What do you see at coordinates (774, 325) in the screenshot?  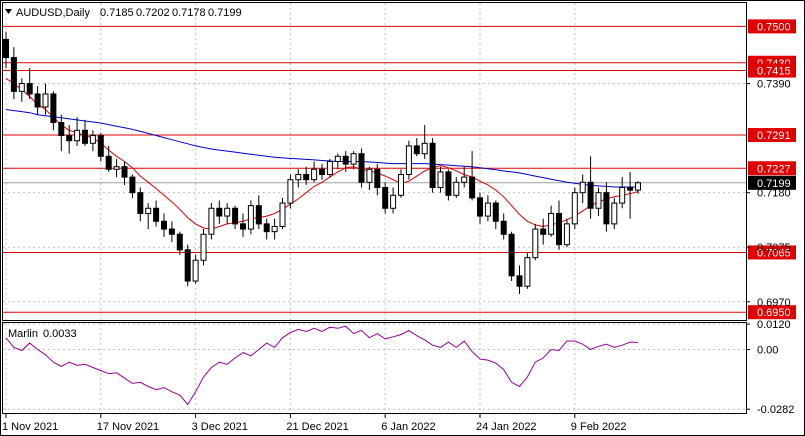 I see `osc-y-label: 0.0120` at bounding box center [774, 325].